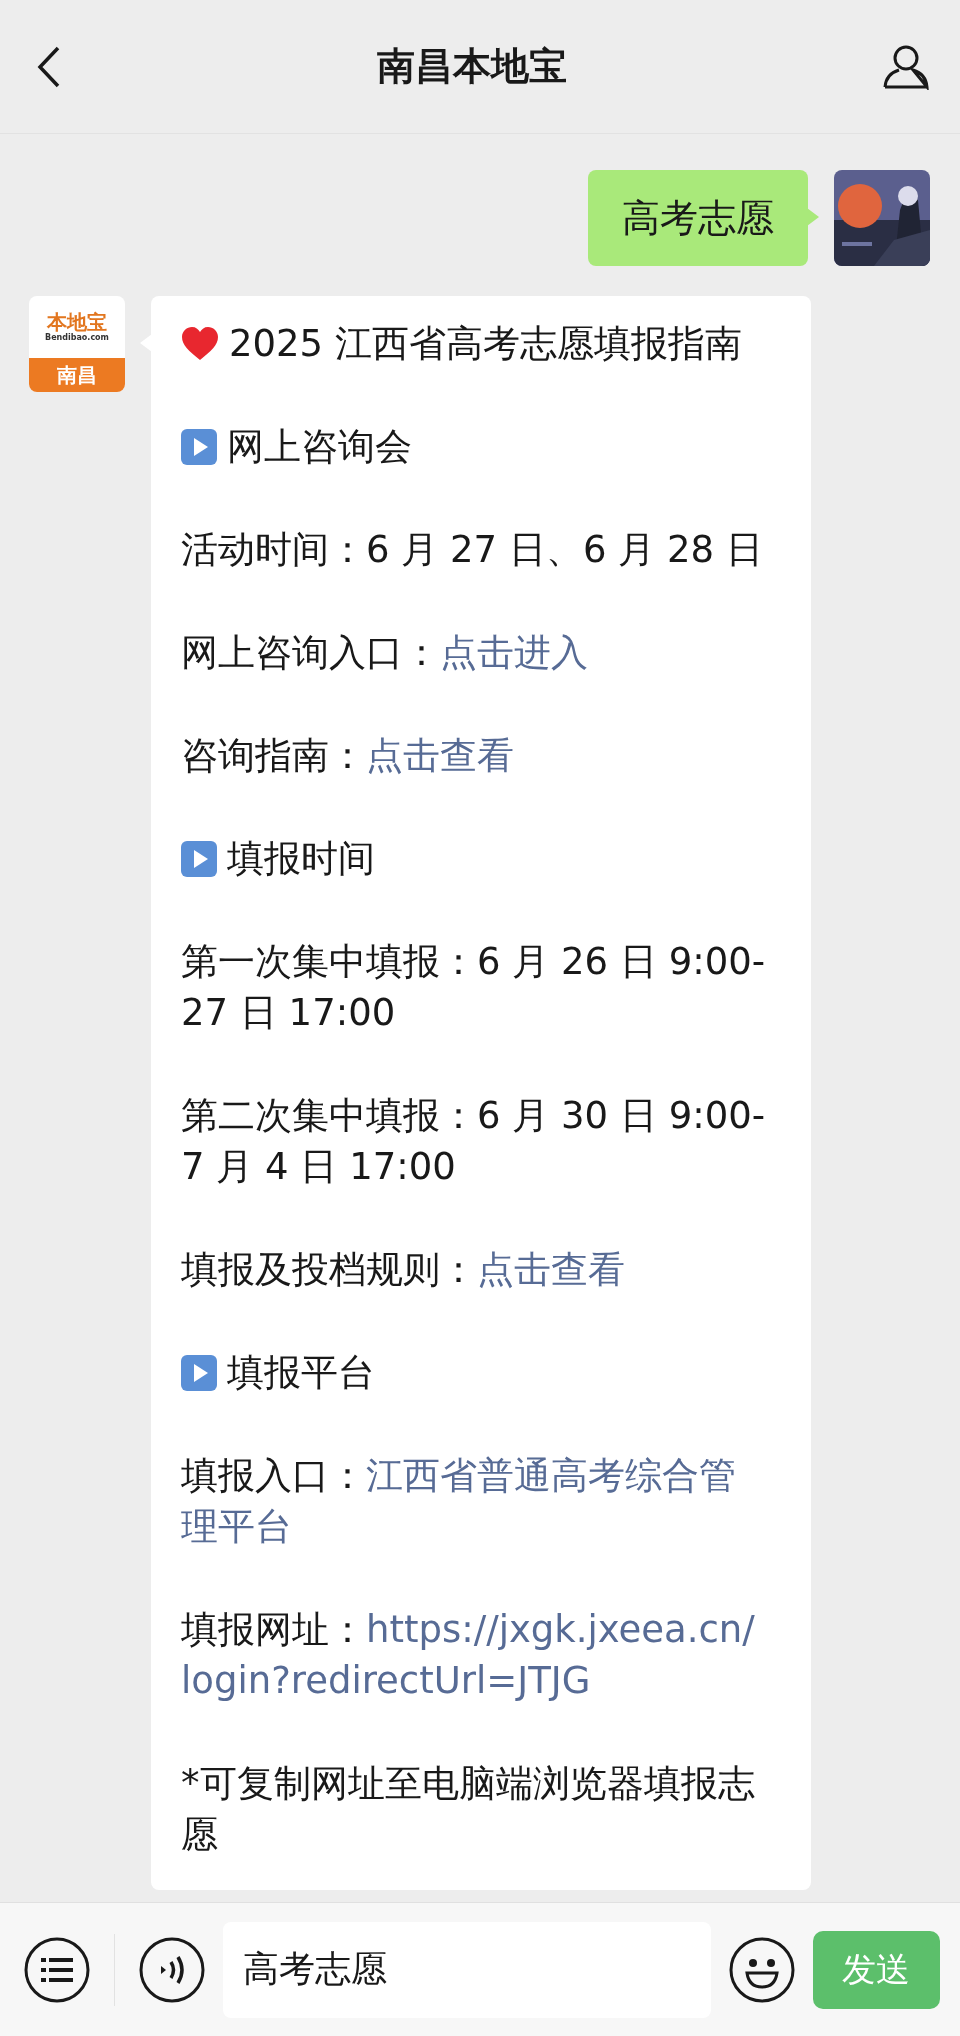 Image resolution: width=960 pixels, height=2036 pixels. Describe the element at coordinates (514, 652) in the screenshot. I see `link: 点击进入` at that location.